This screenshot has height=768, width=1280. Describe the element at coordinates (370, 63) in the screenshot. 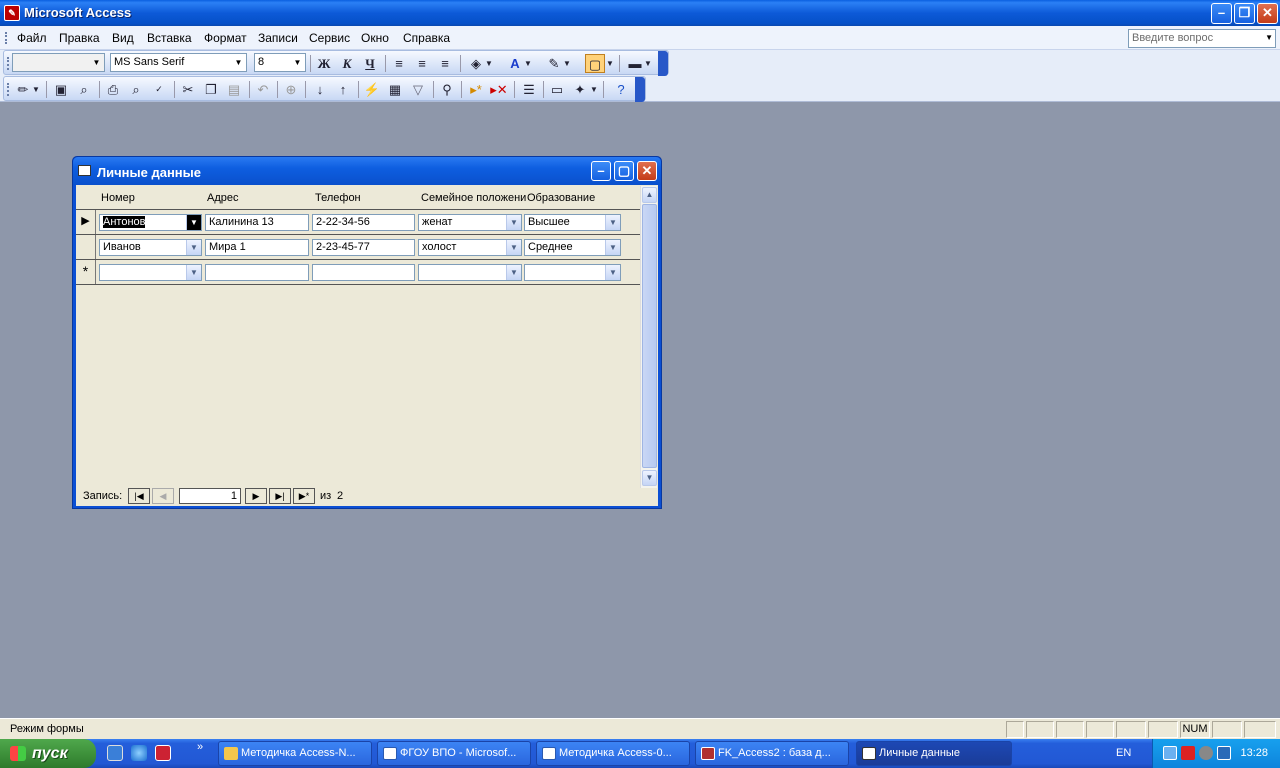

I see `underline-button: Ч` at that location.